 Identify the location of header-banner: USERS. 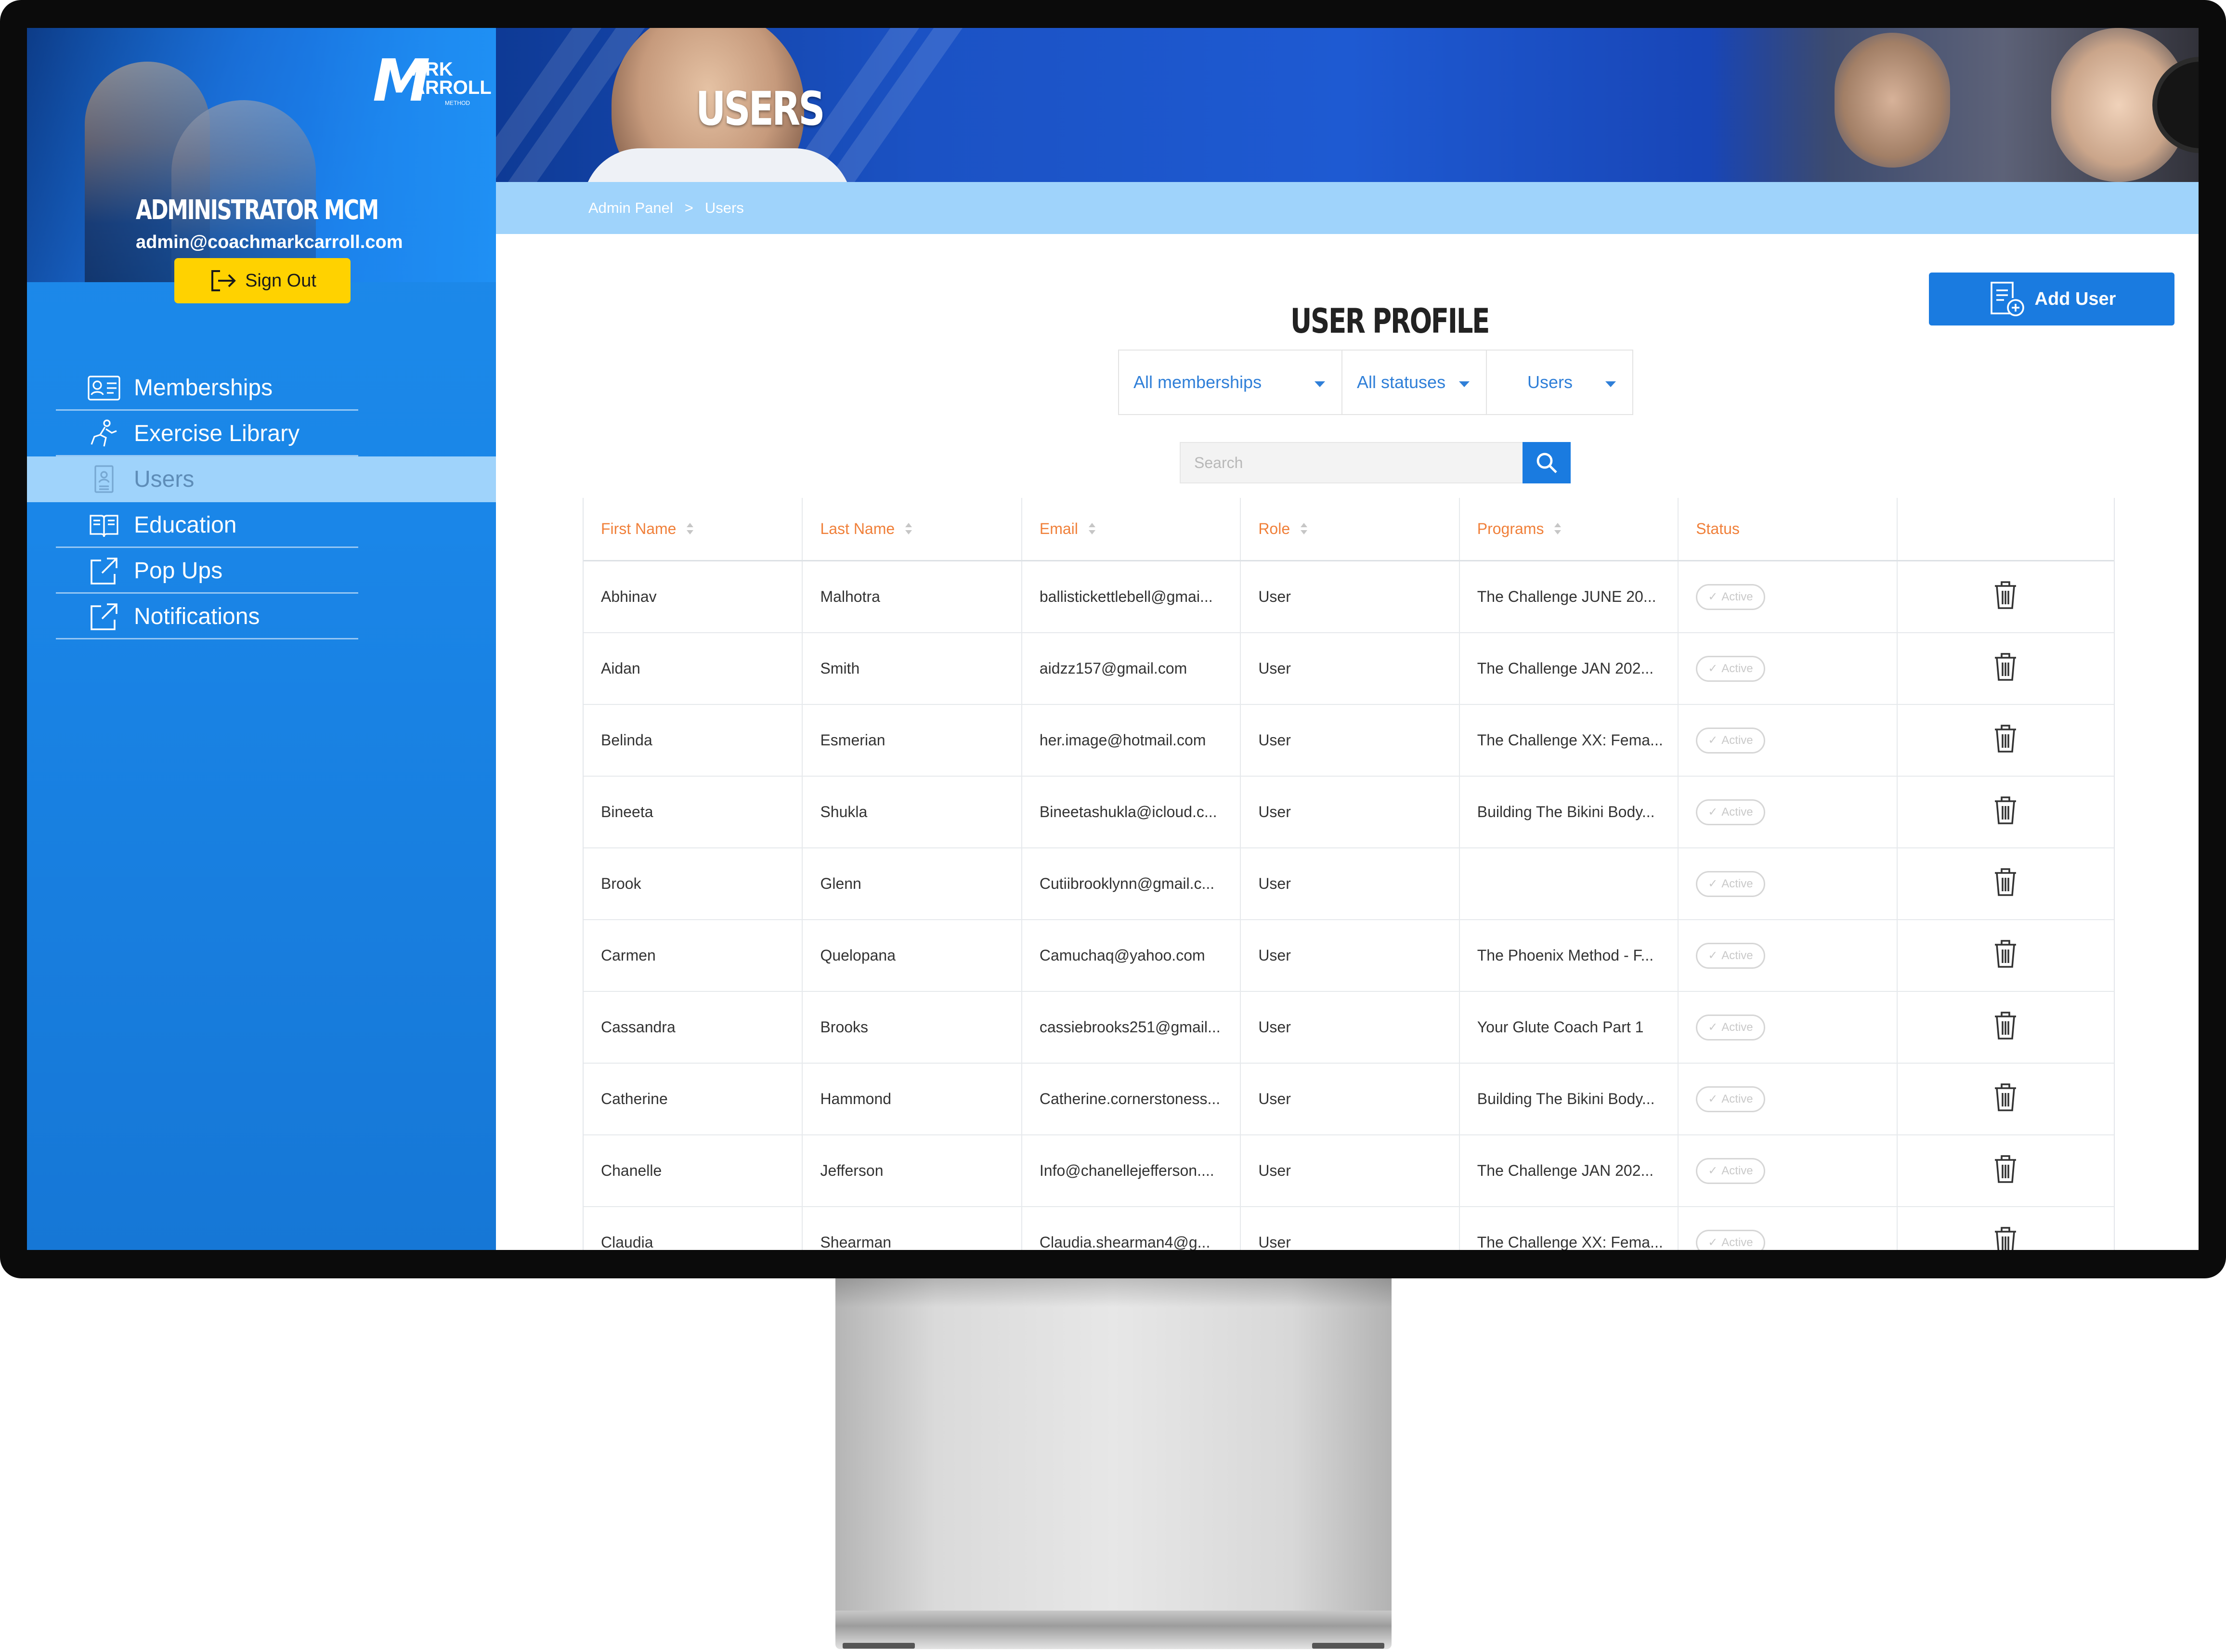
(1347, 105).